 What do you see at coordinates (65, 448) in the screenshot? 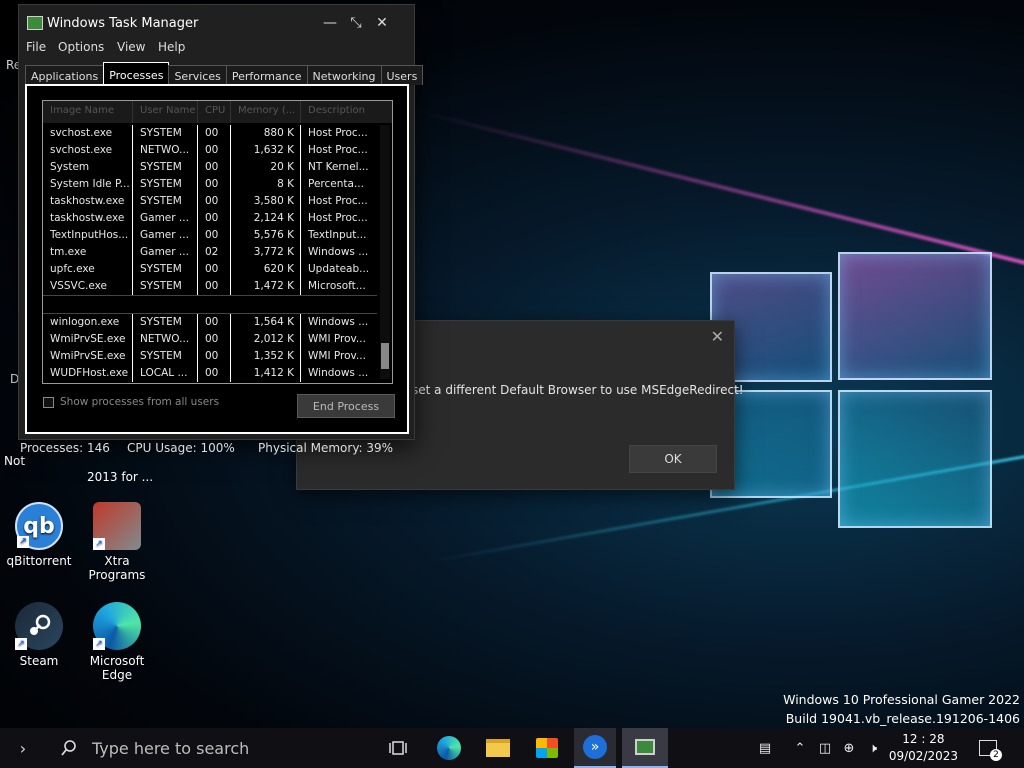
I see `status-processes: Processes: 146` at bounding box center [65, 448].